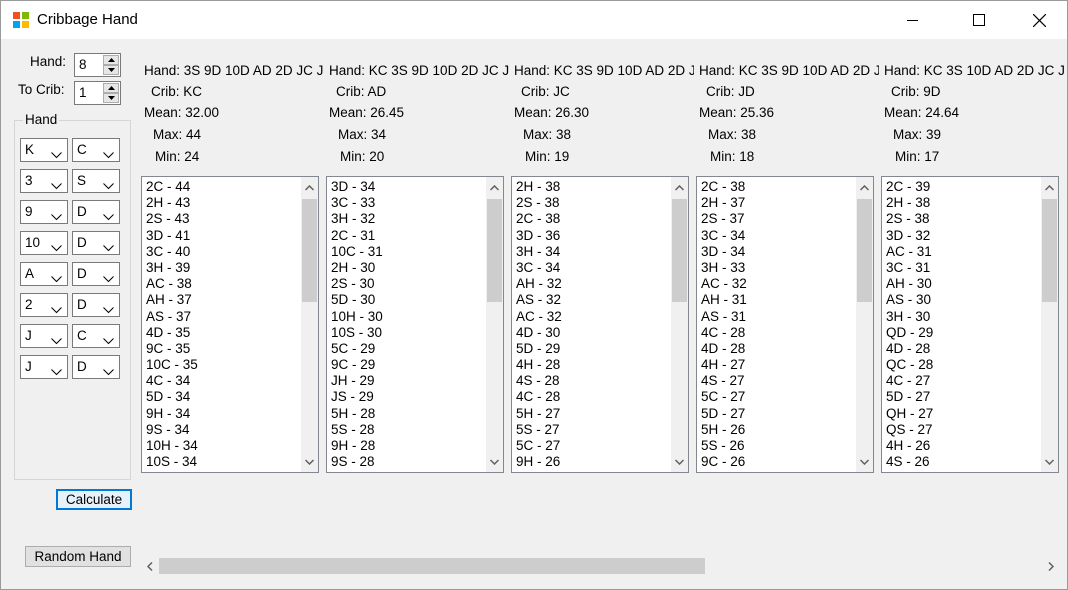  Describe the element at coordinates (44, 212) in the screenshot. I see `card-rank-select: 9` at that location.